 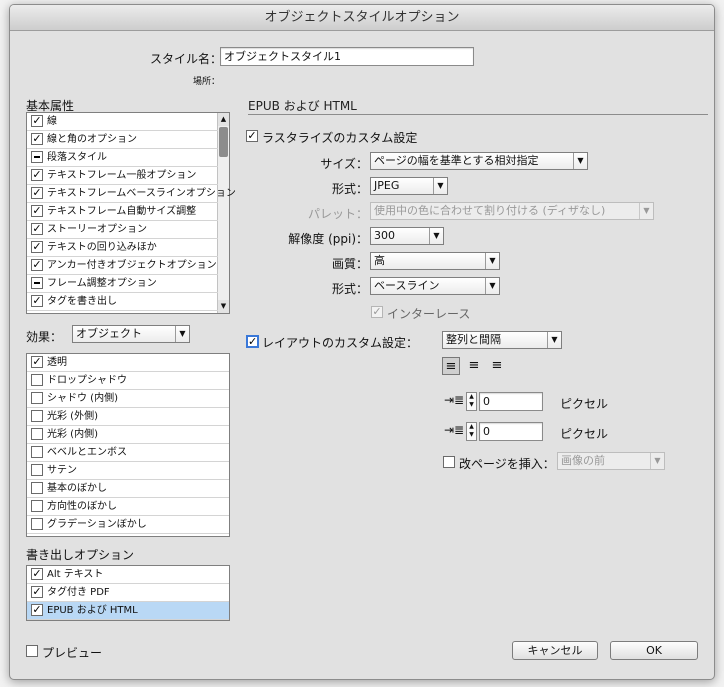 What do you see at coordinates (78, 592) in the screenshot?
I see `export-option-label: タグ付き PDF` at bounding box center [78, 592].